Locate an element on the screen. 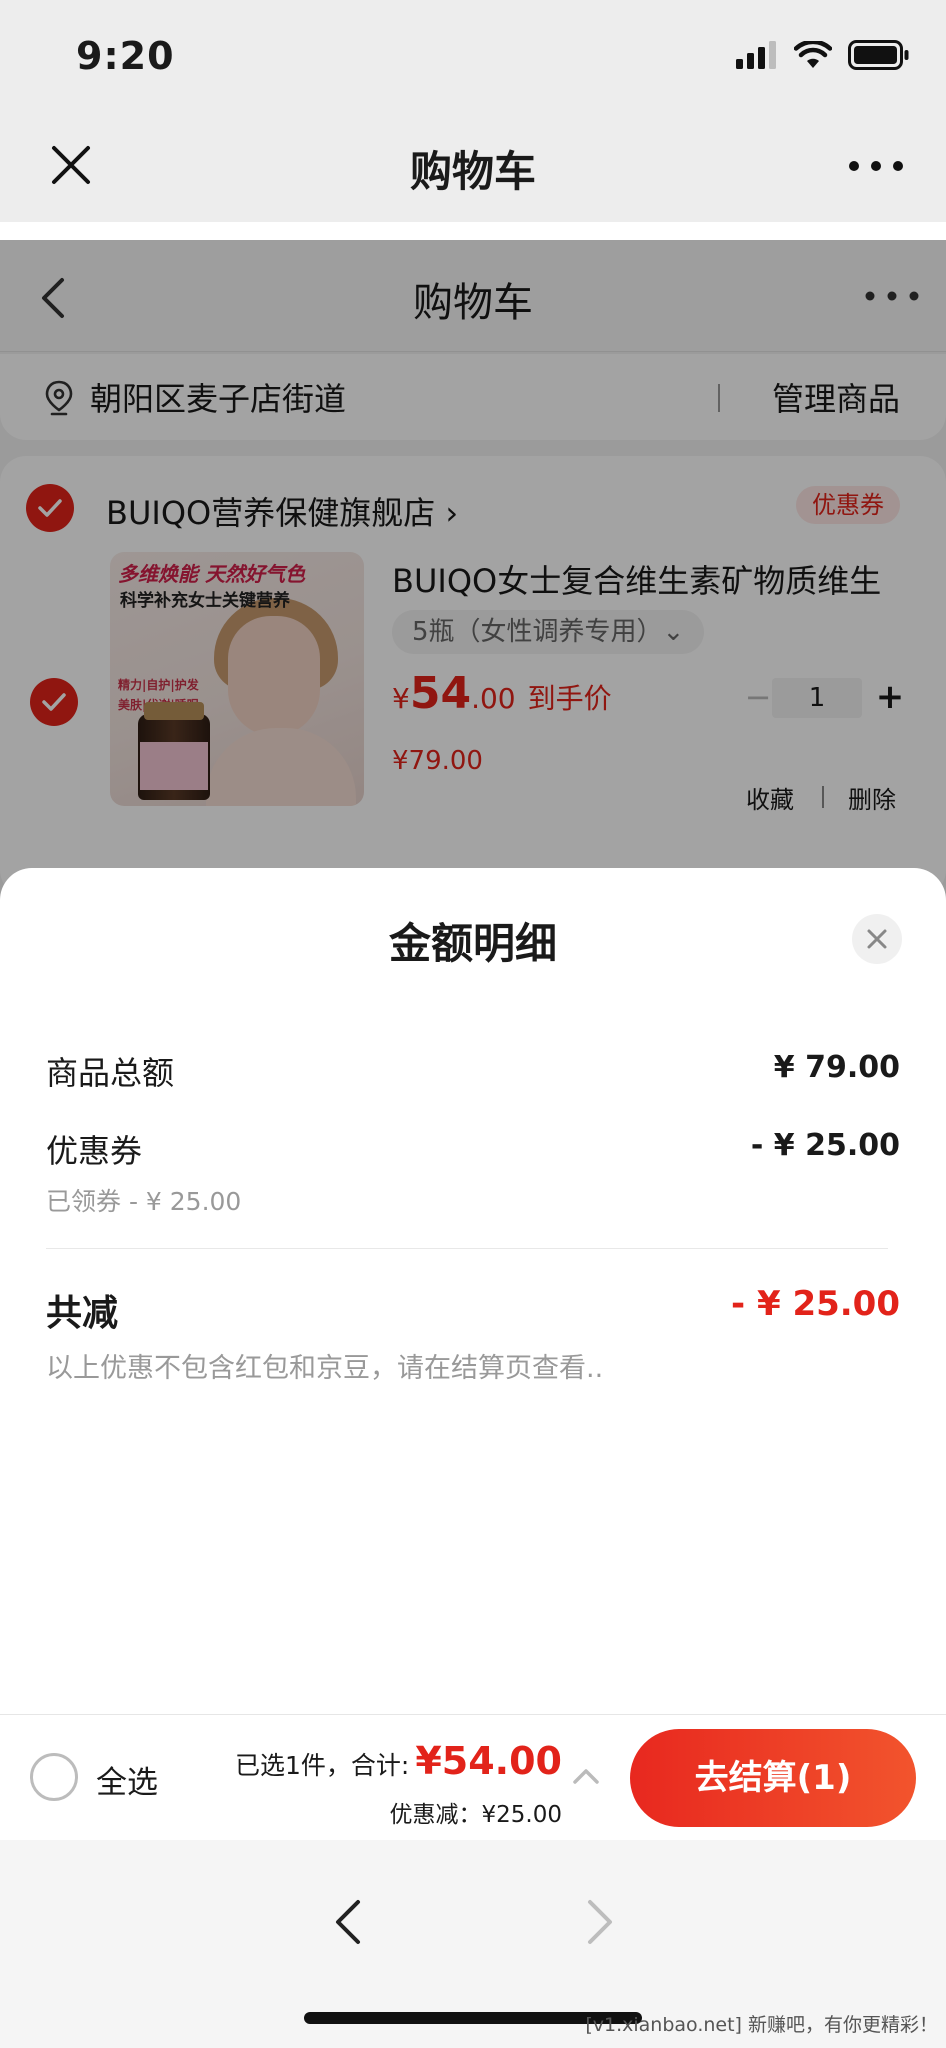  more-icon is located at coordinates (876, 166).